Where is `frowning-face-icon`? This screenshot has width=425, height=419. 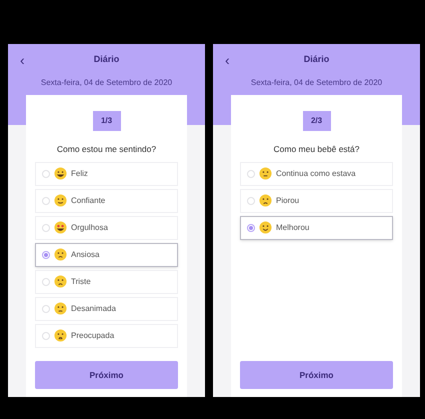
frowning-face-icon is located at coordinates (265, 201).